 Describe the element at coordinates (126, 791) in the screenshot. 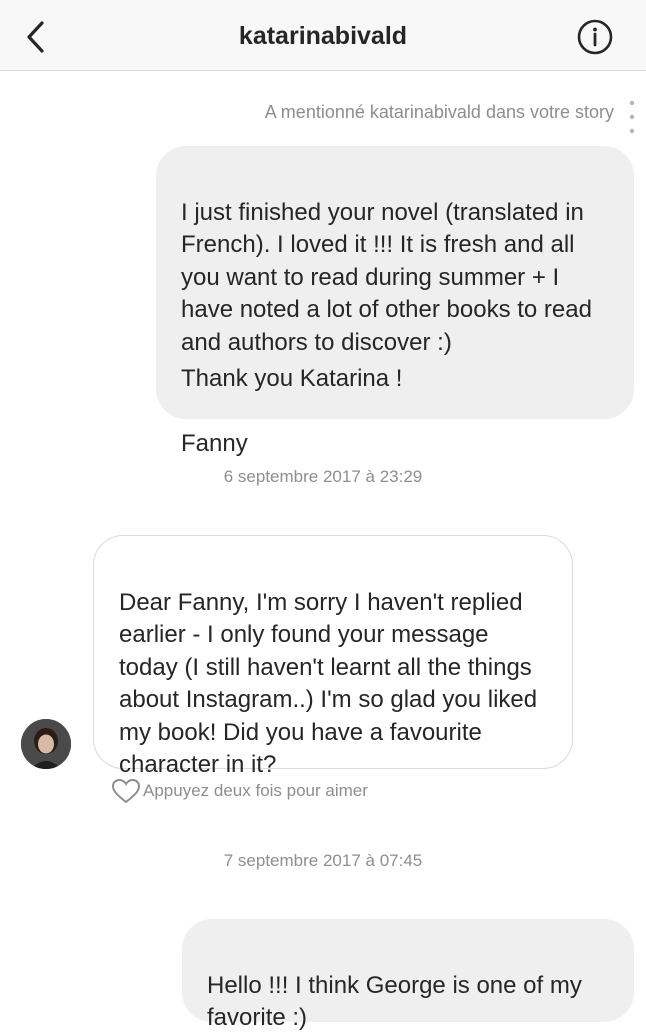

I see `heart-icon` at that location.